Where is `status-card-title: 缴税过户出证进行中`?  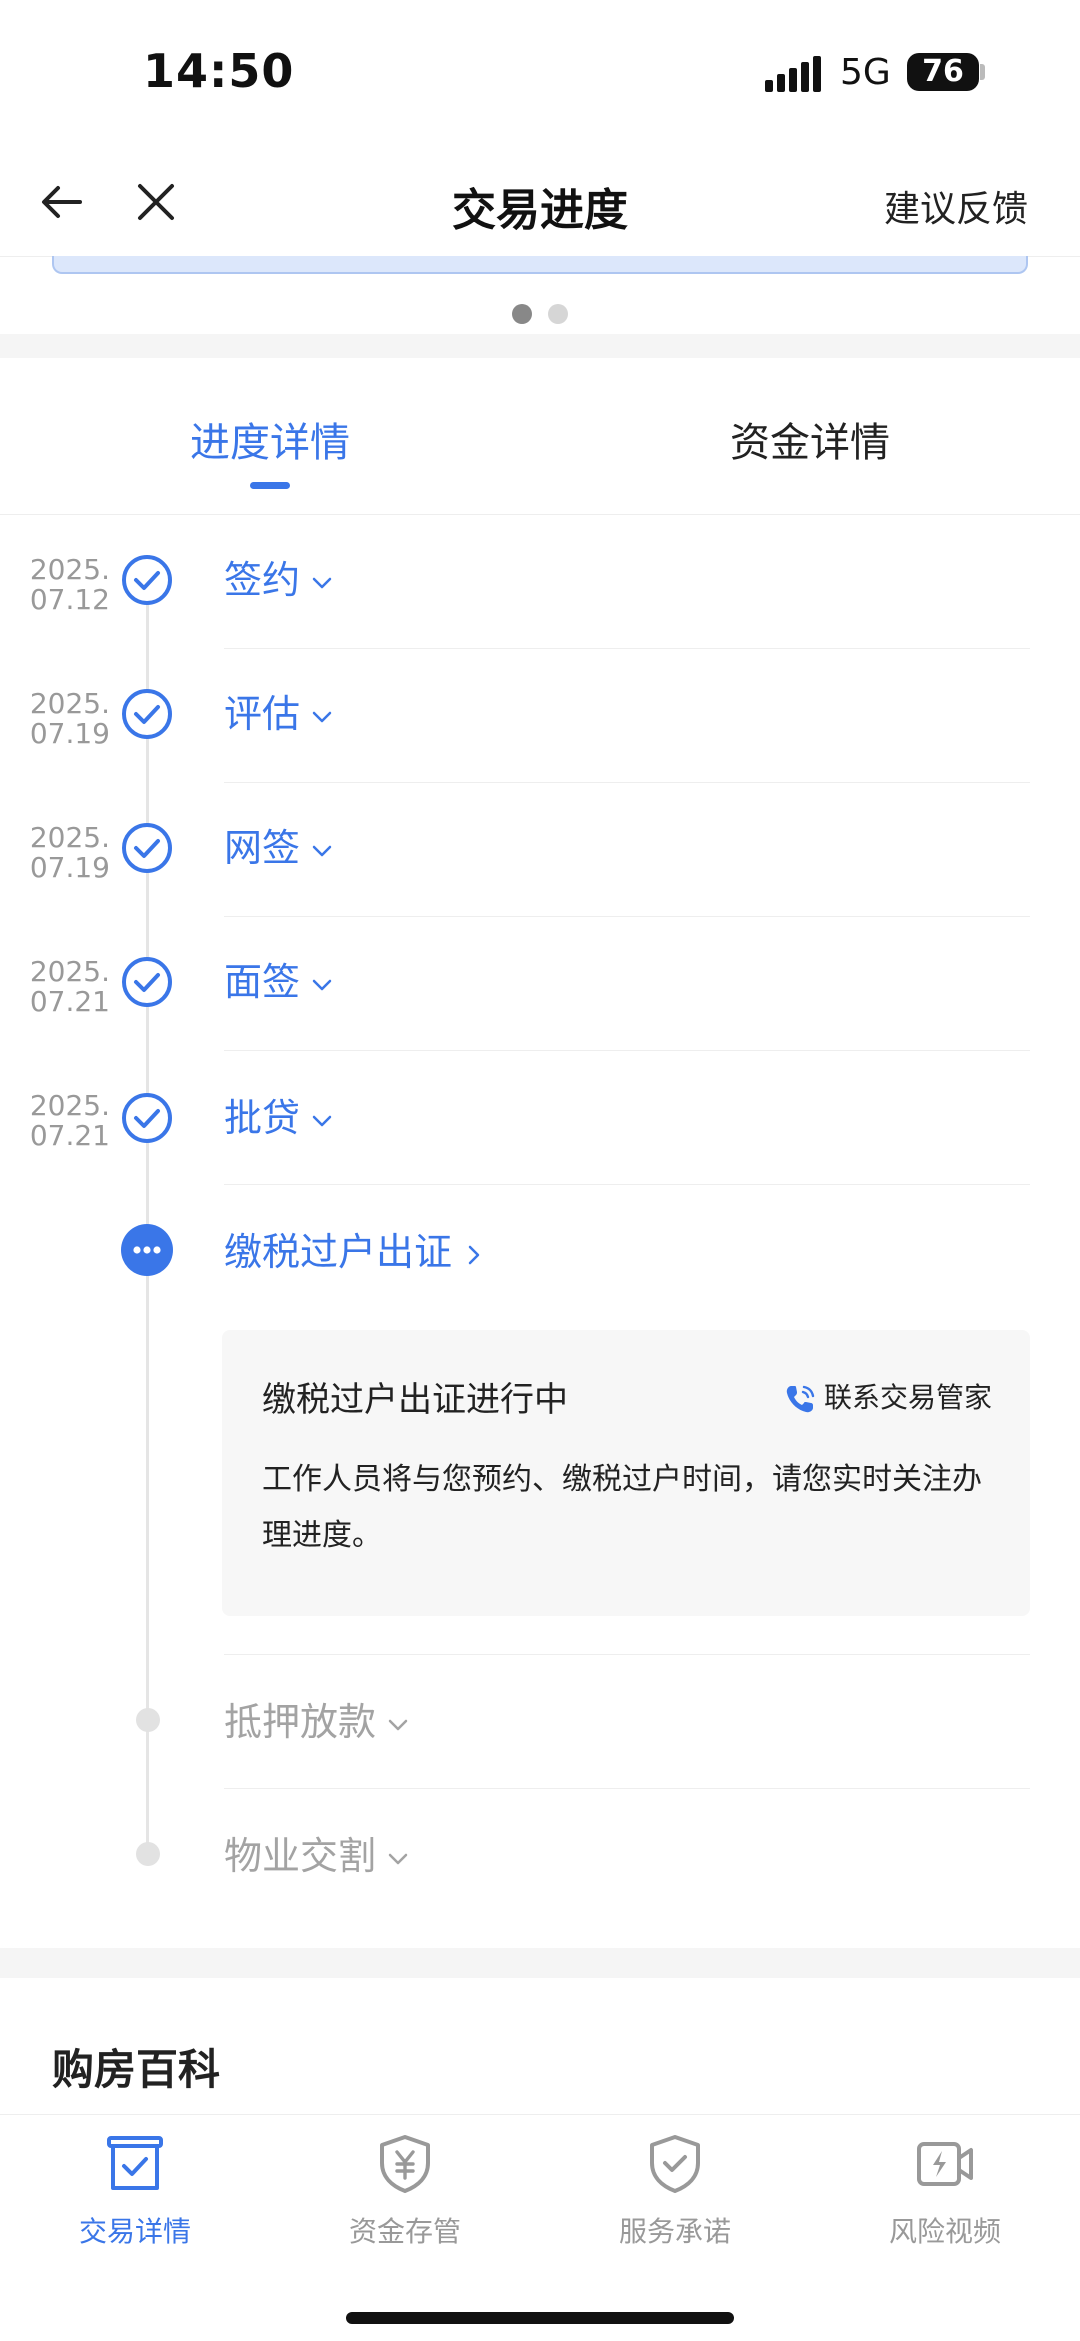 status-card-title: 缴税过户出证进行中 is located at coordinates (415, 1400).